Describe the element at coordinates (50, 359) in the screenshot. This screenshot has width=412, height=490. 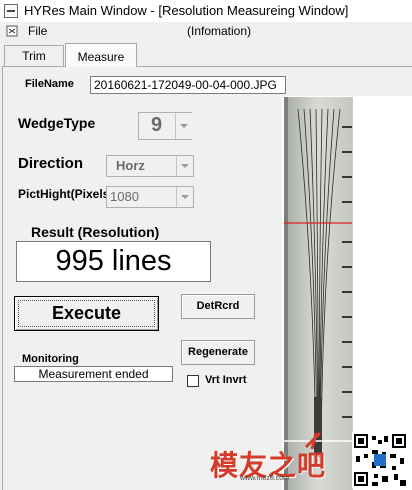
I see `monitoring-label: Monitoring` at that location.